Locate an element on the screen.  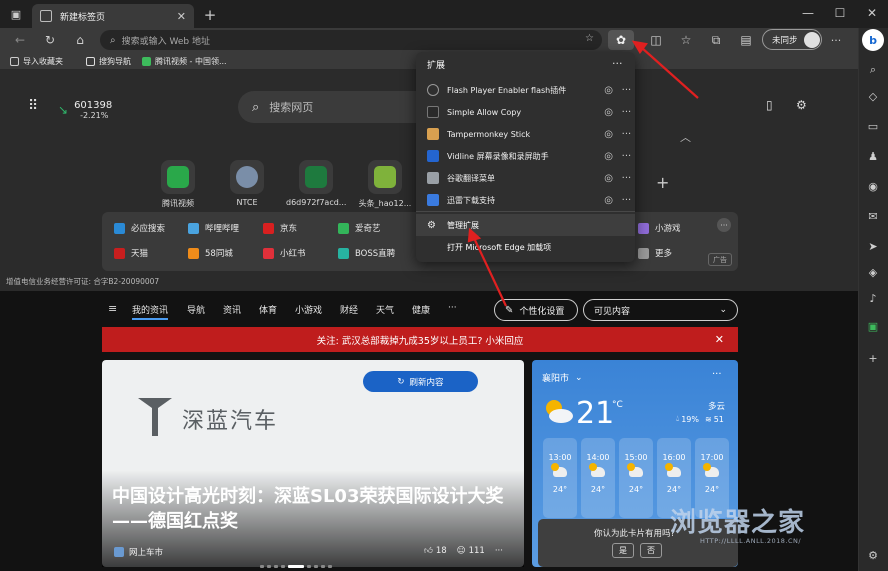
minimize-icon: — is located at coordinates (808, 13).